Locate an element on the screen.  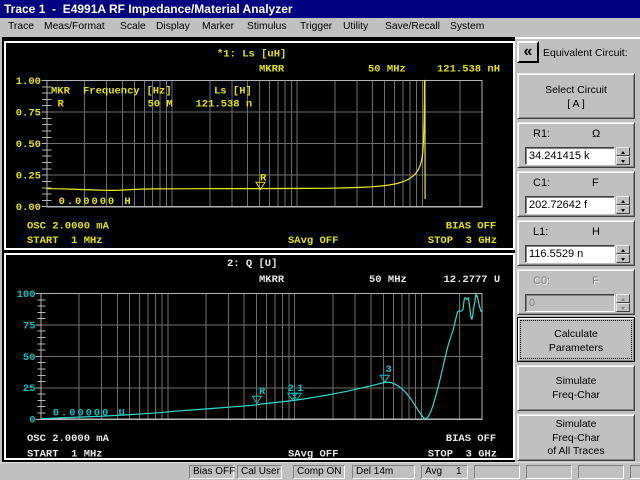
svg-text: 2: Q [U] is located at coordinates (252, 264).